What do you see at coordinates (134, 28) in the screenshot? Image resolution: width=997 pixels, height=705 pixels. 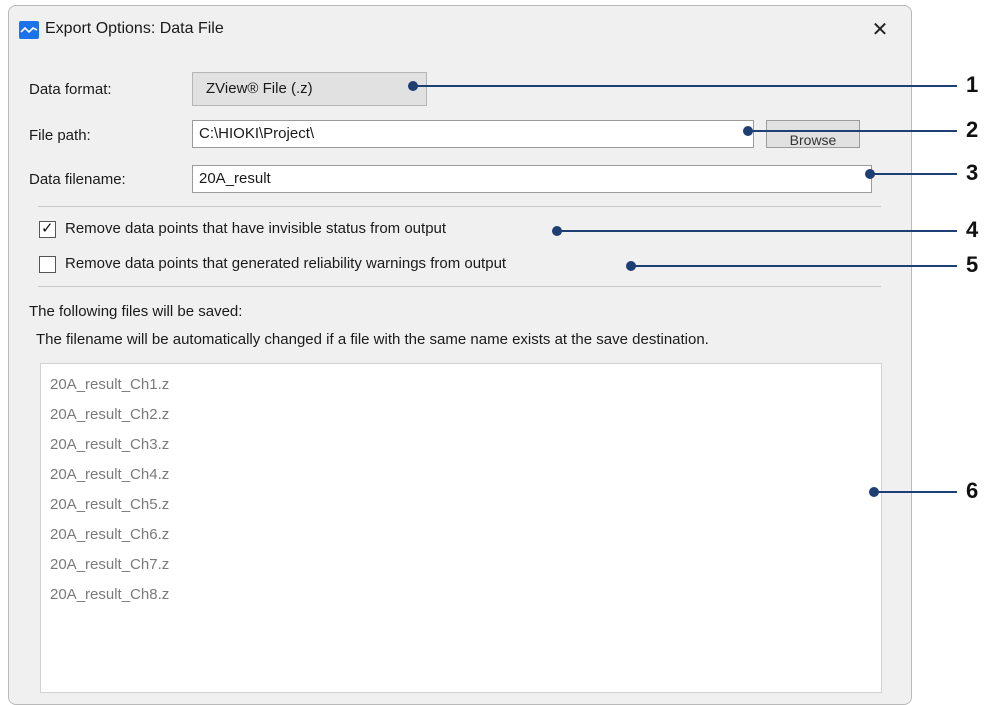 I see `window-title: Export Options: Data File` at bounding box center [134, 28].